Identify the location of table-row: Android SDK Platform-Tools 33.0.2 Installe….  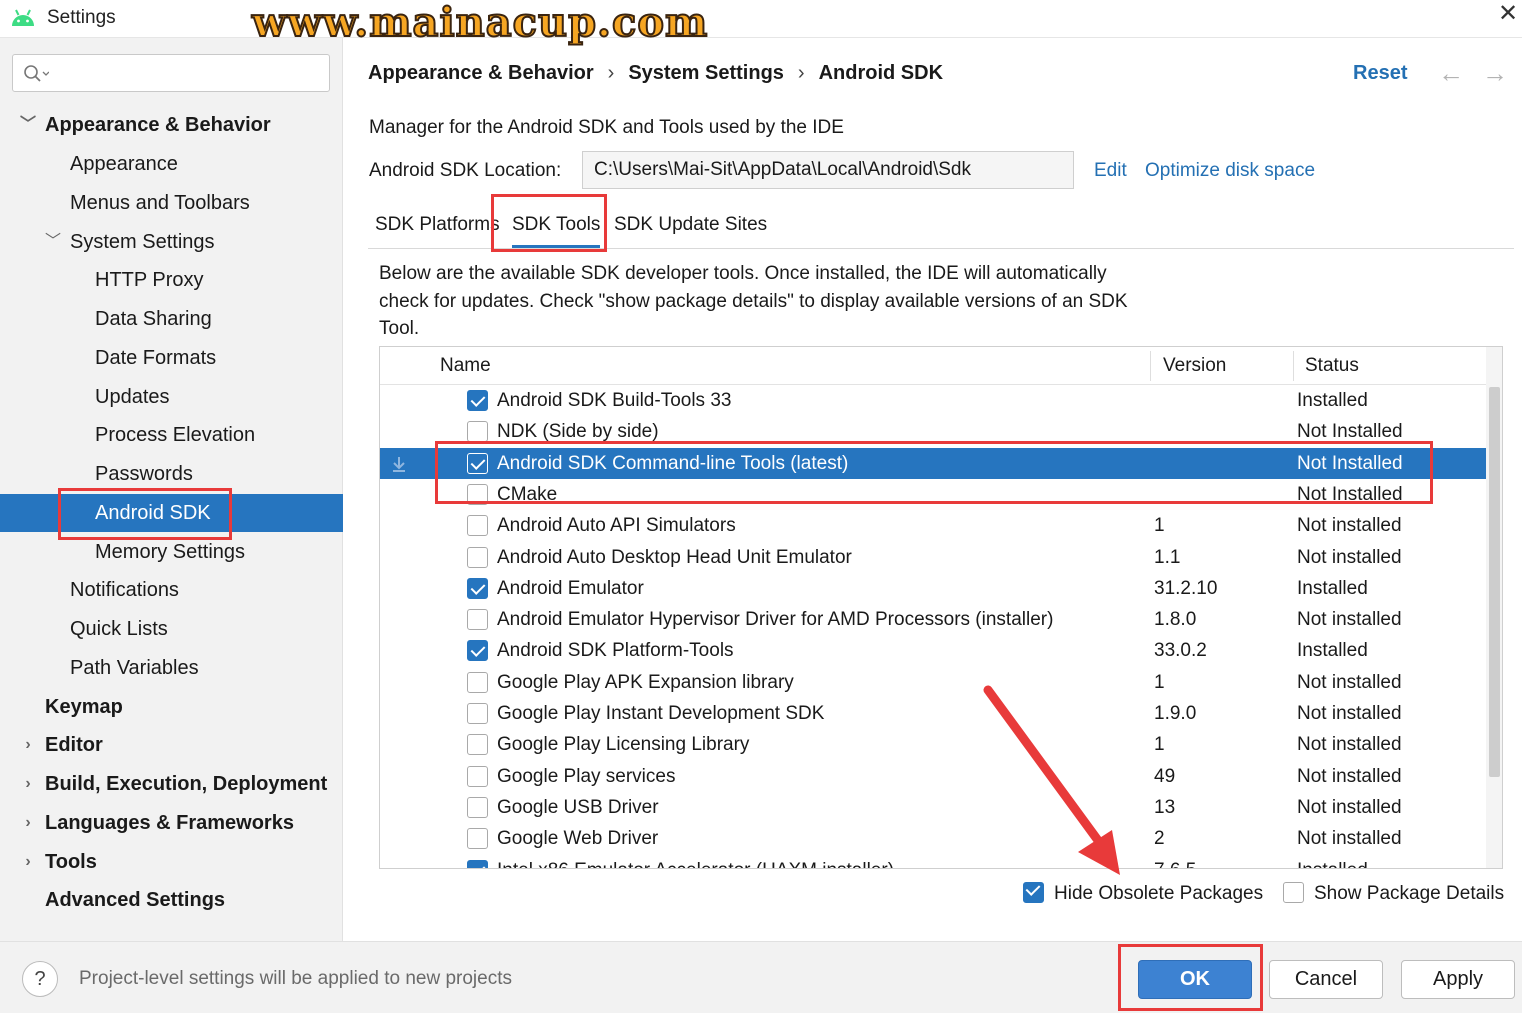
(933, 650).